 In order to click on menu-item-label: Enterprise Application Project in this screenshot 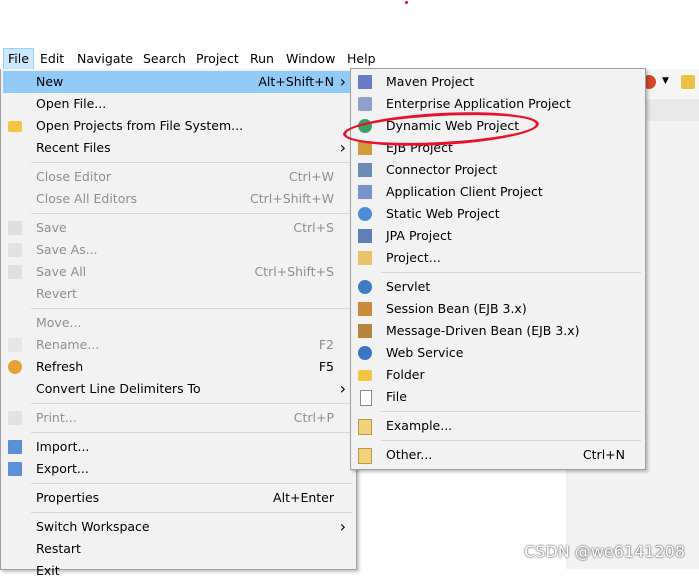, I will do `click(478, 103)`.